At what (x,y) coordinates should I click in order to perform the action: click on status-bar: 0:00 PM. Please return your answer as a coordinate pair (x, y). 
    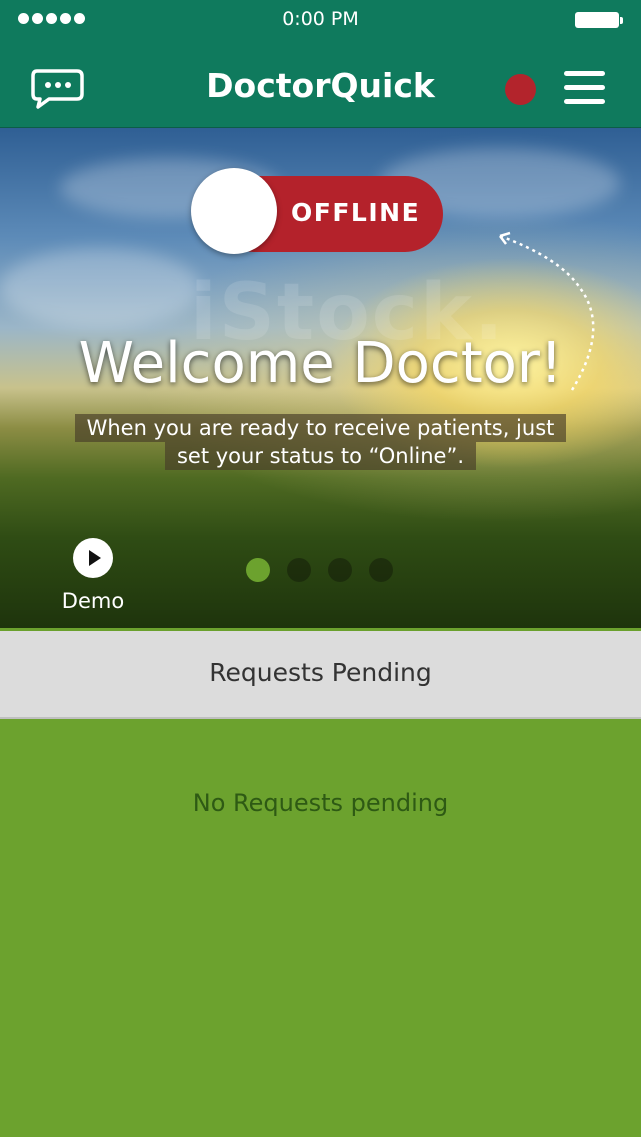
    Looking at the image, I should click on (320, 20).